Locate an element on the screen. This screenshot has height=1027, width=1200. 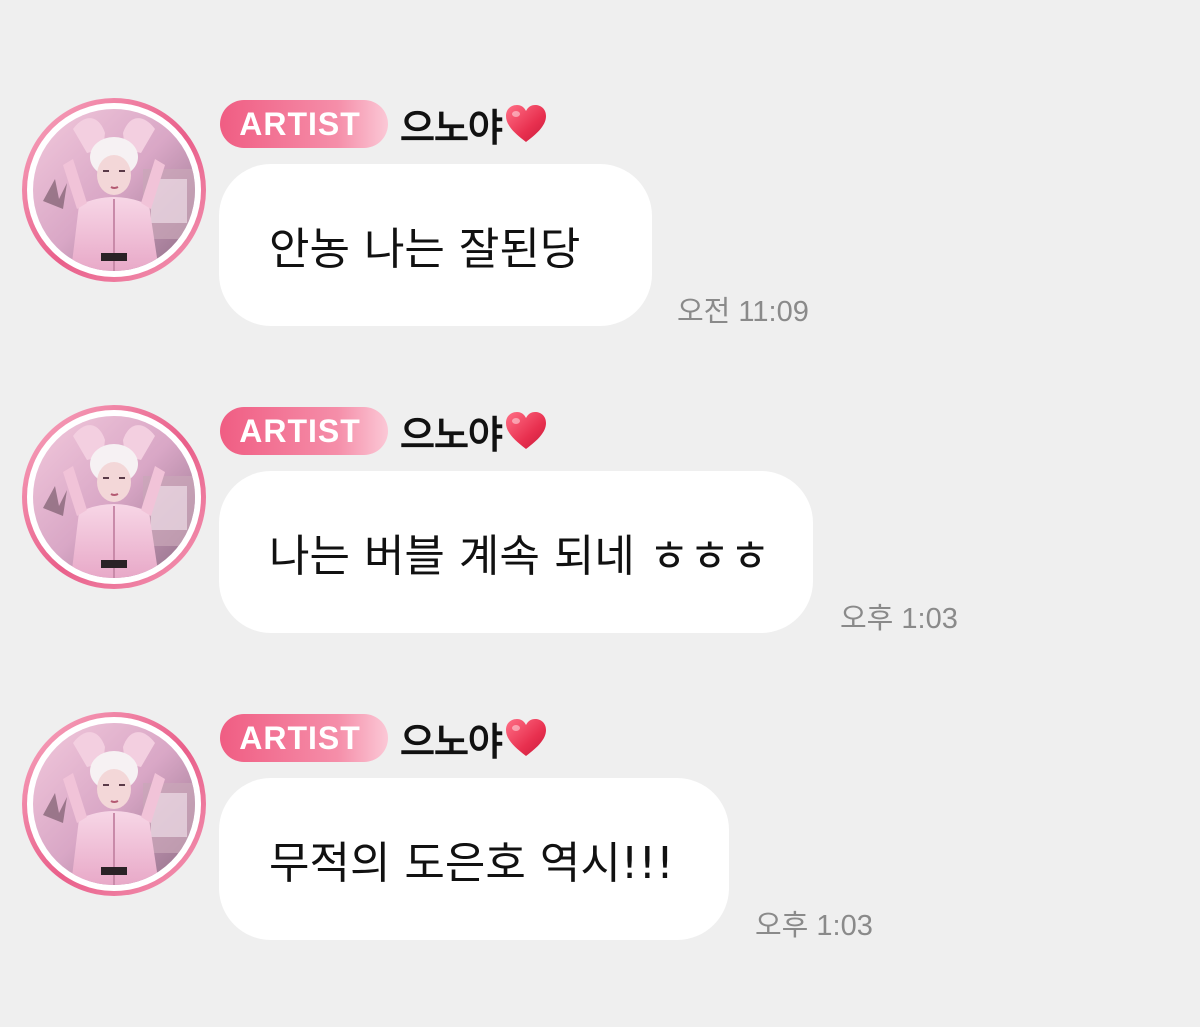
message-bubble: 무적의 도은호 역시!!! is located at coordinates (474, 859).